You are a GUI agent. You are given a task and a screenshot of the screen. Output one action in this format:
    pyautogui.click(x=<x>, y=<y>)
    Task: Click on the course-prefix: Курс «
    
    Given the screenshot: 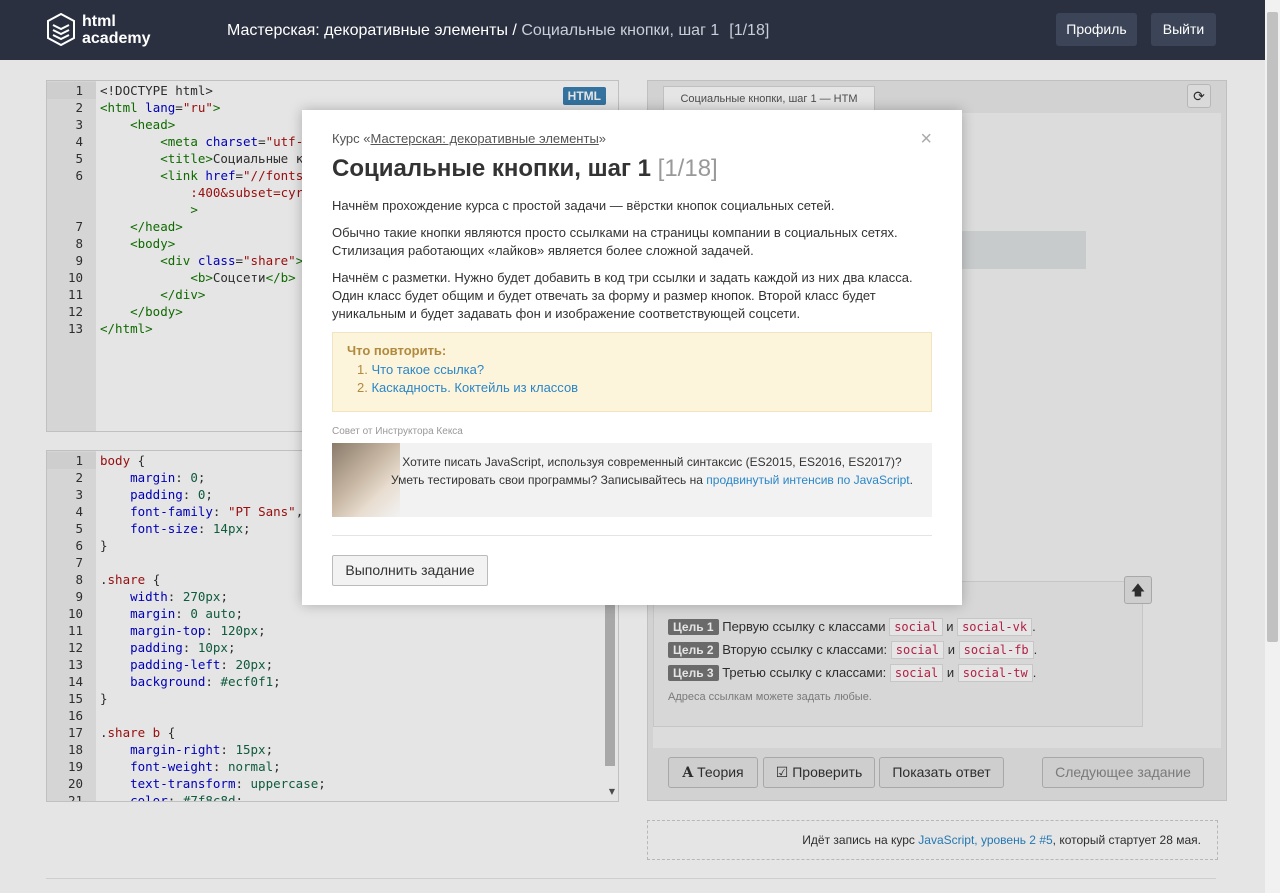 What is the action you would take?
    pyautogui.click(x=351, y=138)
    